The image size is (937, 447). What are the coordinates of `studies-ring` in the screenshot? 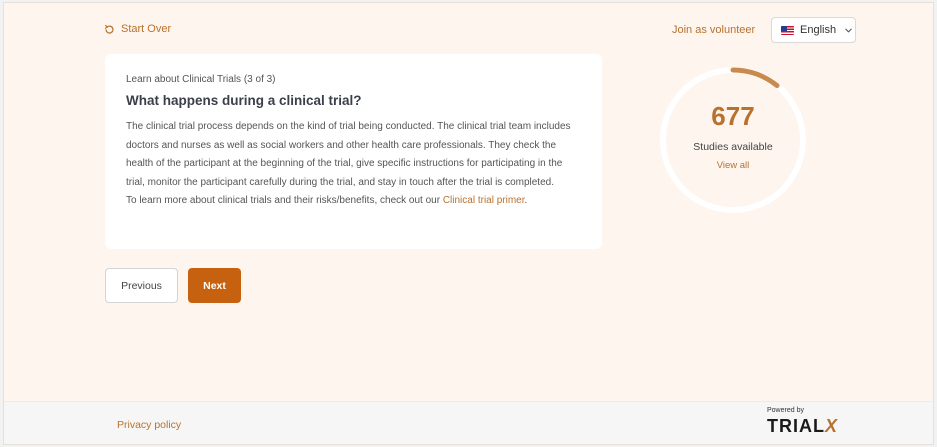 It's located at (733, 140).